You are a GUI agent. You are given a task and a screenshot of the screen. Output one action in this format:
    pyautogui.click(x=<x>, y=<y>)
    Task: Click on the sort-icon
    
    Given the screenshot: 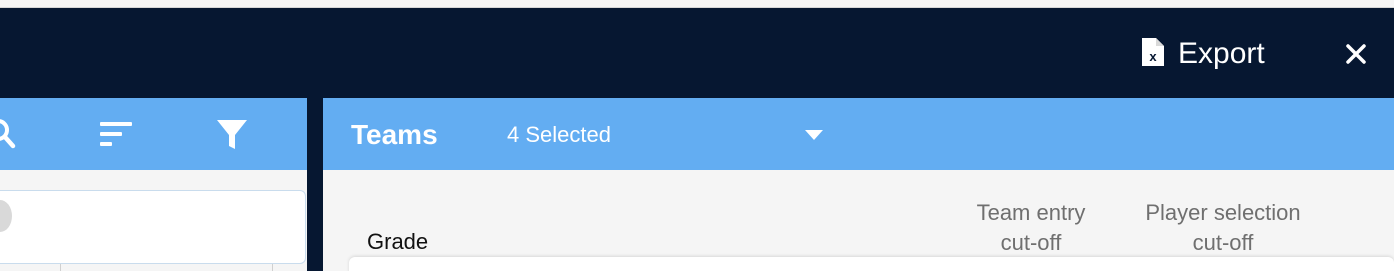 What is the action you would take?
    pyautogui.click(x=116, y=134)
    